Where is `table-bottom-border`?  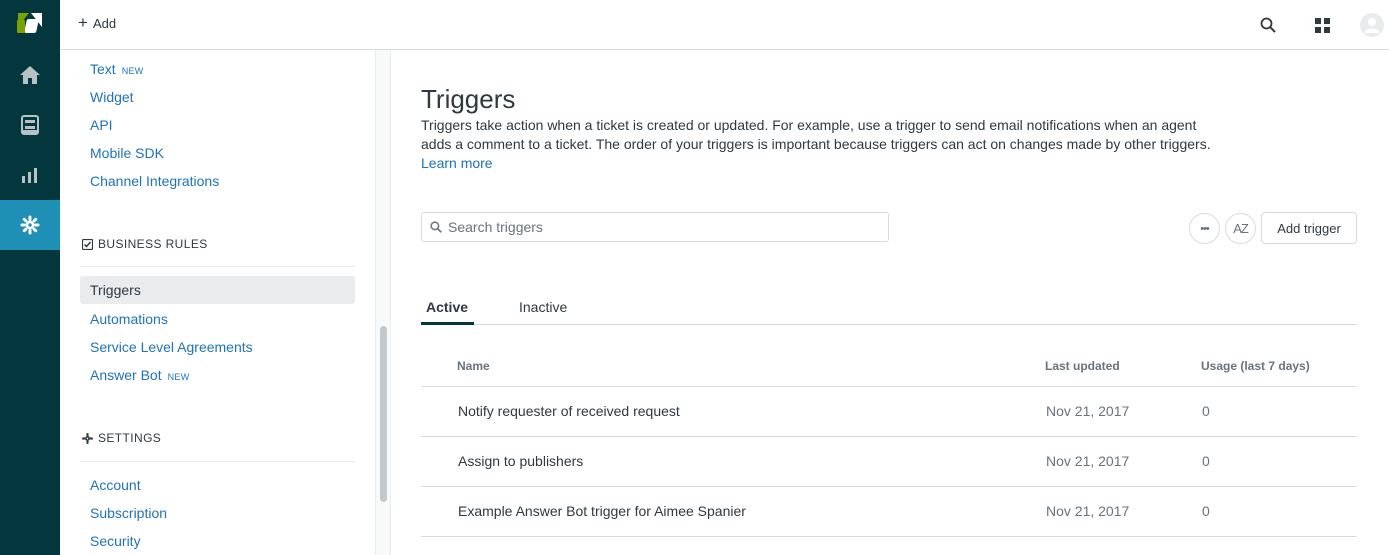 table-bottom-border is located at coordinates (889, 536).